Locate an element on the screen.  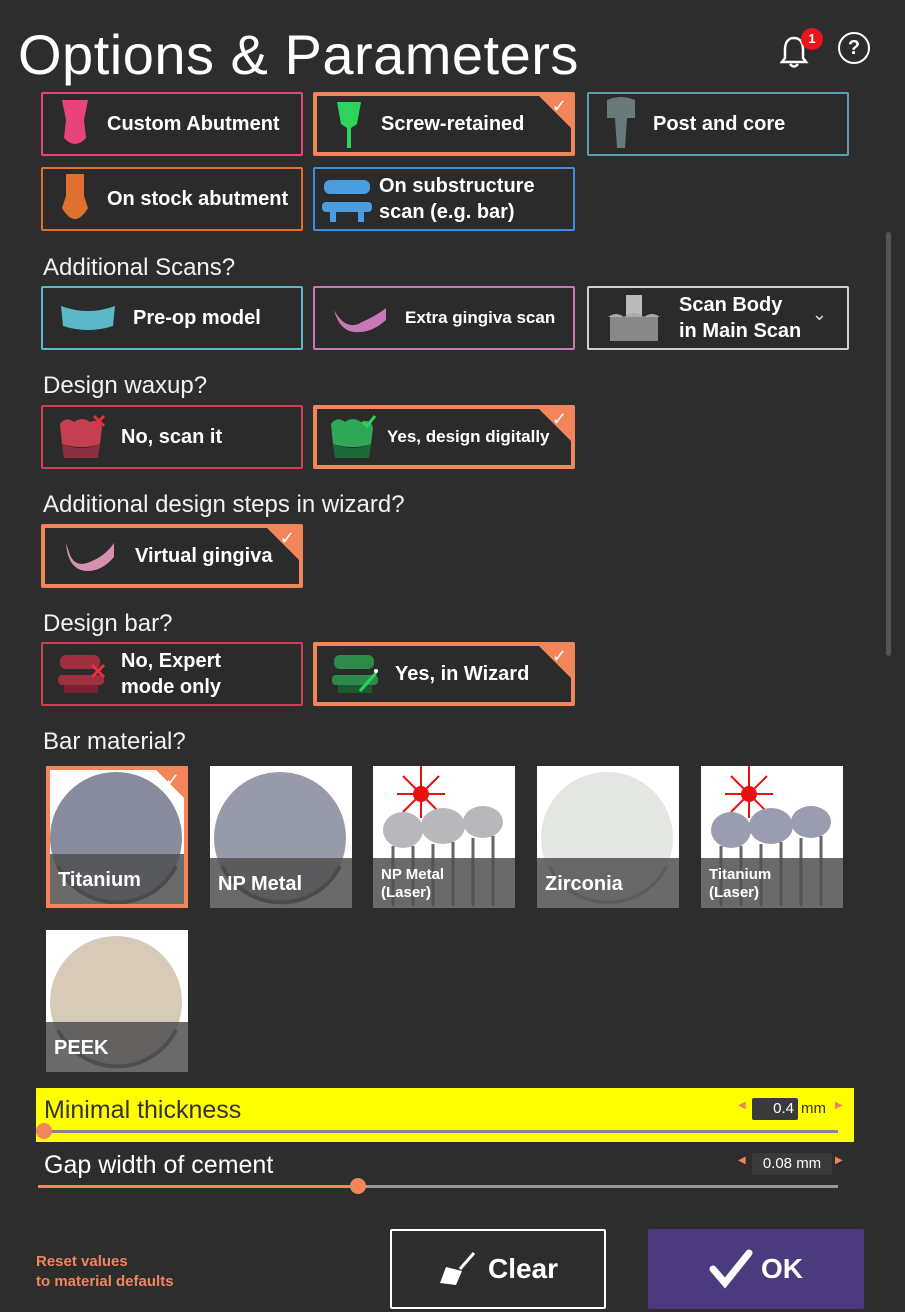
section-design-waxup: Design waxup? is located at coordinates (125, 385).